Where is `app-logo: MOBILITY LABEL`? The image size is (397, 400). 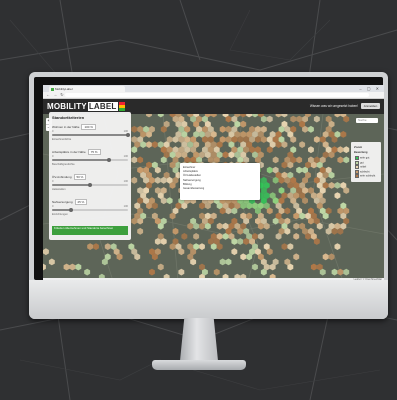 app-logo: MOBILITY LABEL is located at coordinates (86, 107).